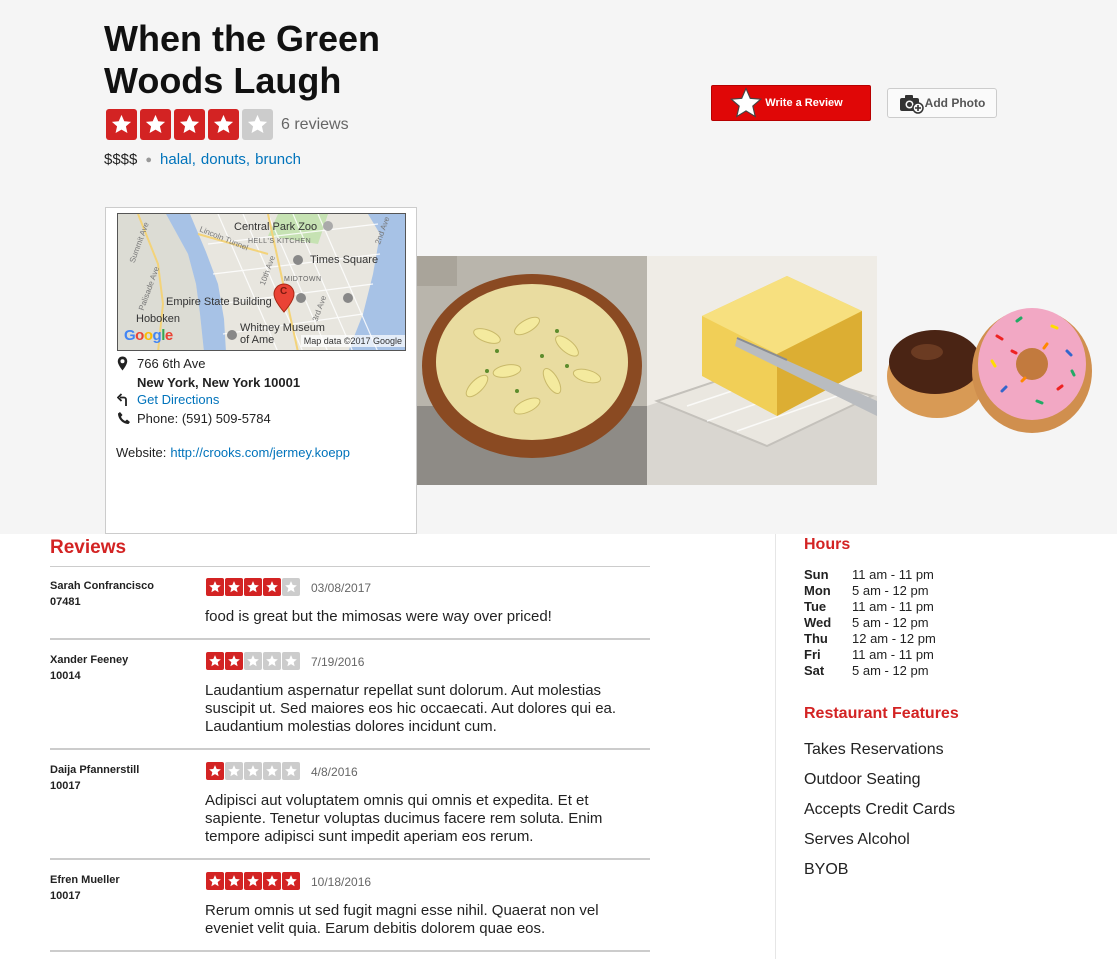  Describe the element at coordinates (791, 103) in the screenshot. I see `write-review-button: Write a Review` at that location.